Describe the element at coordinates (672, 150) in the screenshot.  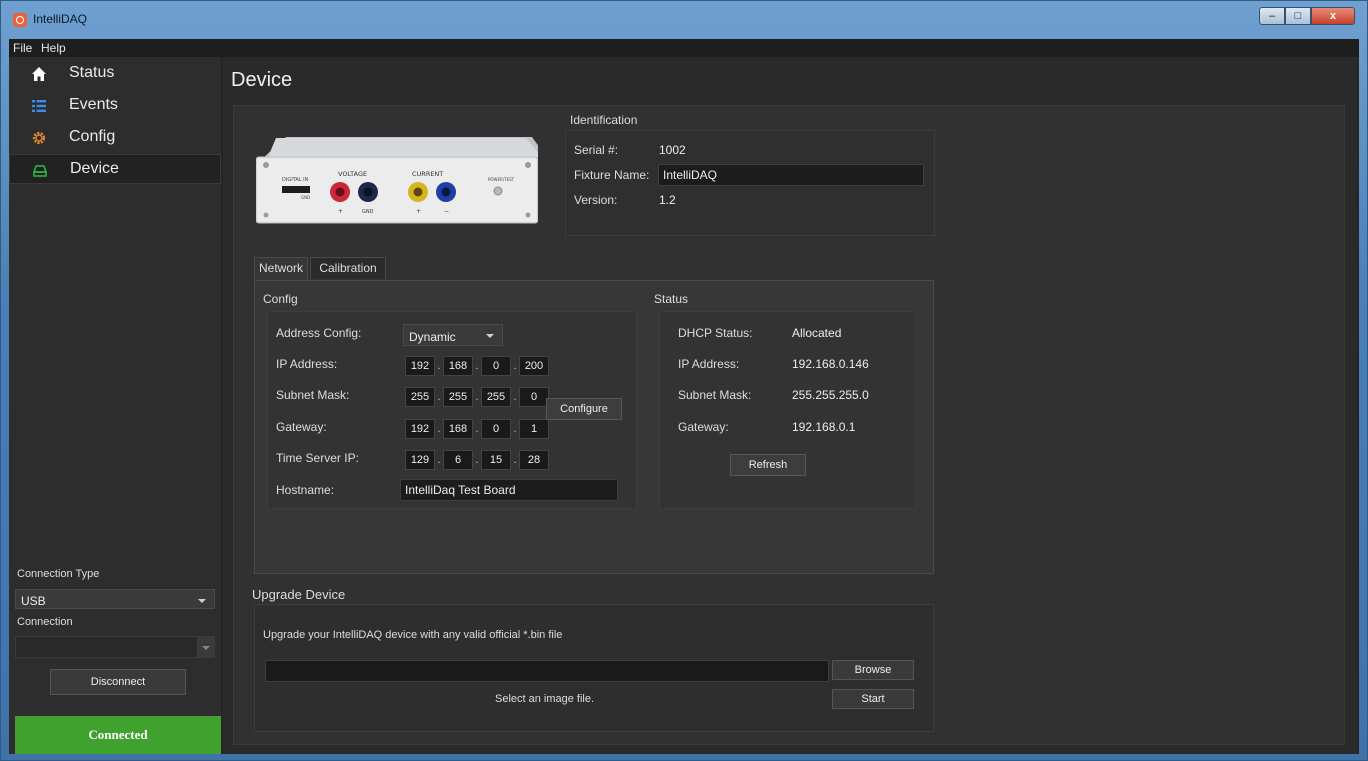
I see `serial-value: 1002` at that location.